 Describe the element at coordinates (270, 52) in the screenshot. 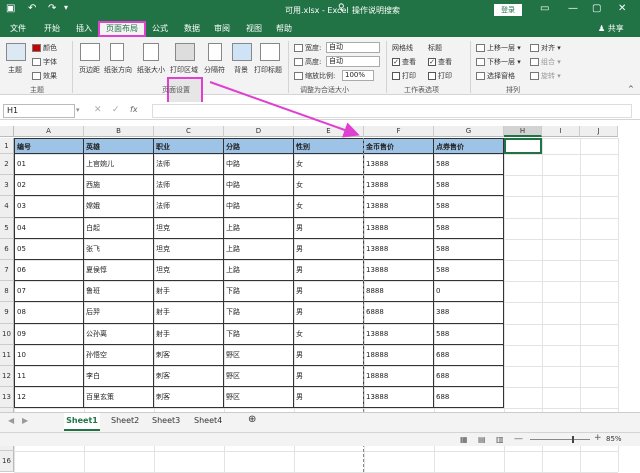

I see `print-titles-icon` at that location.